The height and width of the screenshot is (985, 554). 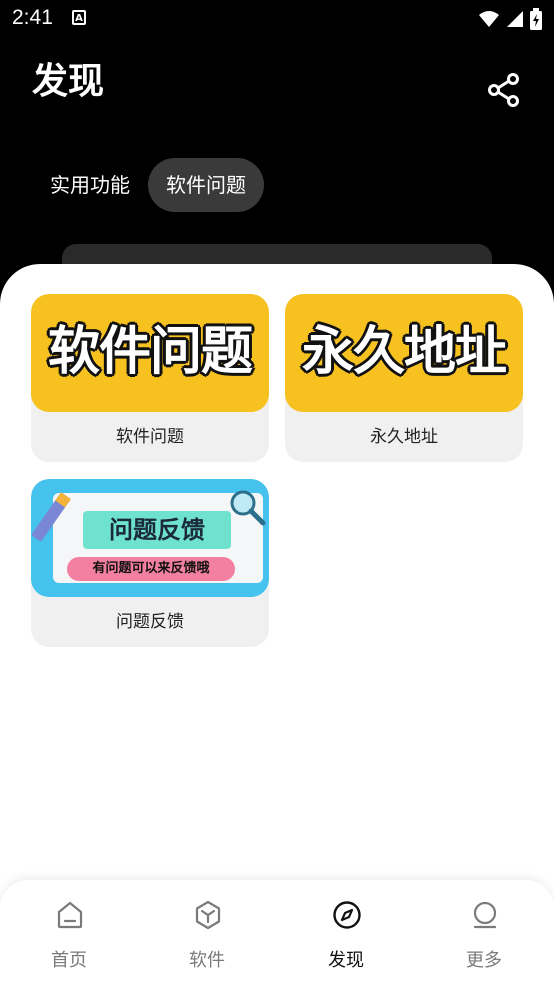 What do you see at coordinates (69, 960) in the screenshot?
I see `nav-label: 首页` at bounding box center [69, 960].